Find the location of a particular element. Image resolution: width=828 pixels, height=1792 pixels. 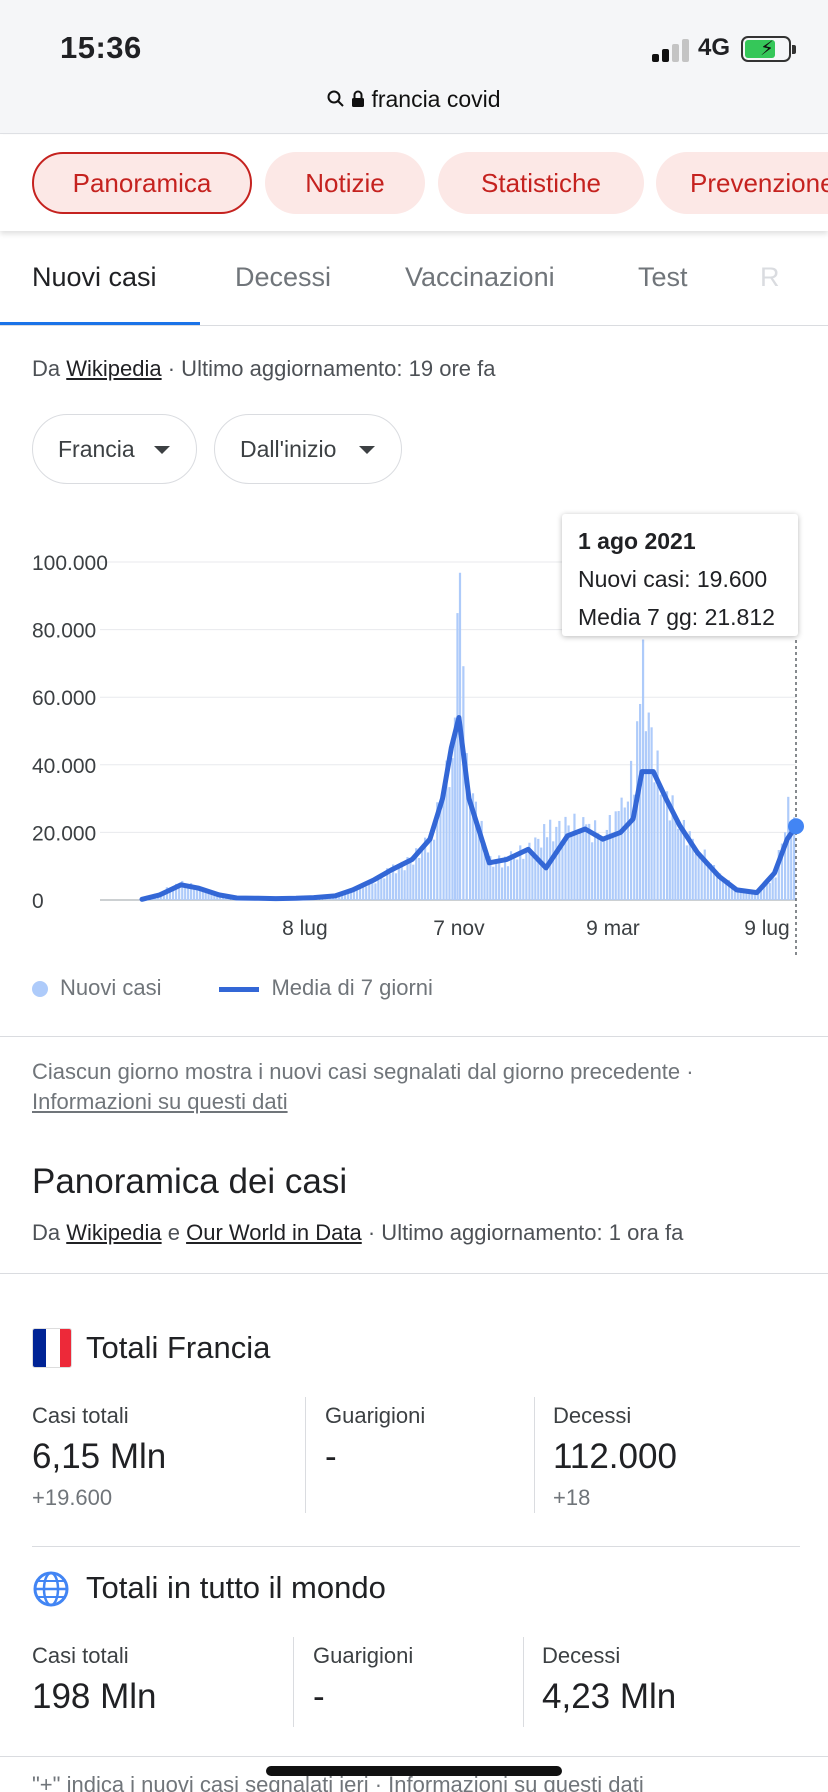

region-dropdown: Francia is located at coordinates (114, 449).